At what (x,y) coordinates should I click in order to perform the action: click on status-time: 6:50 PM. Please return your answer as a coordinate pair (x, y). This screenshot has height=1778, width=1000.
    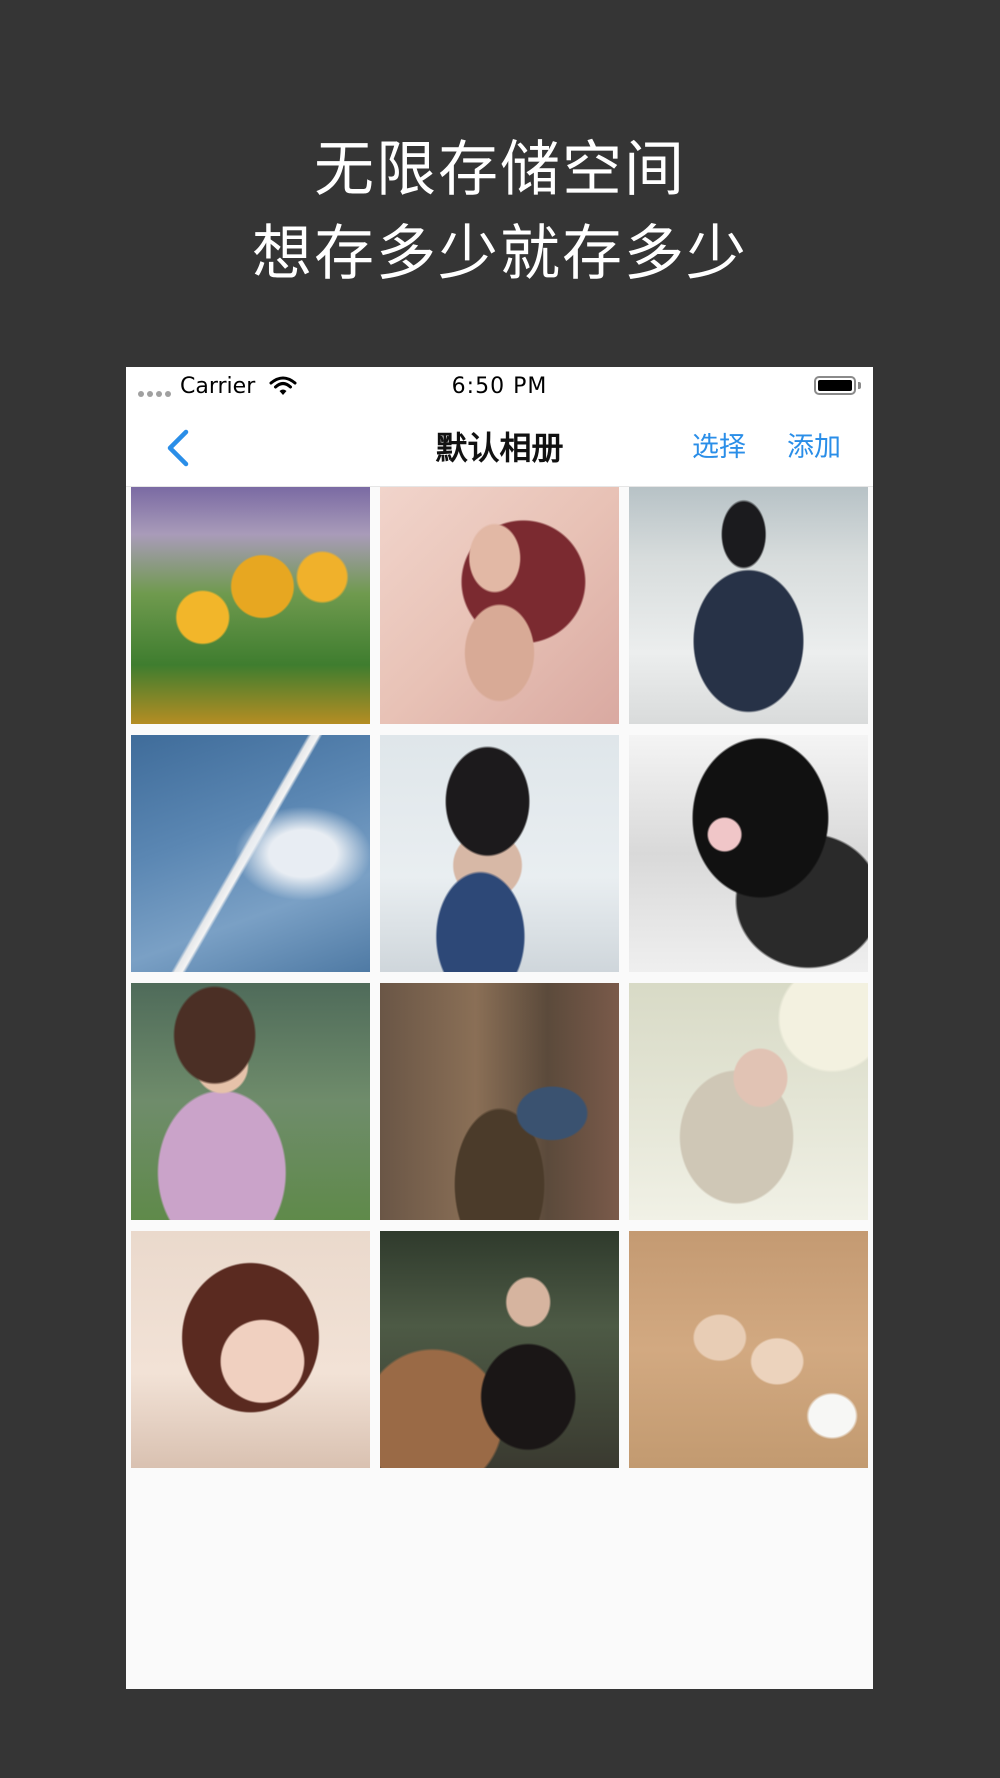
    Looking at the image, I should click on (499, 386).